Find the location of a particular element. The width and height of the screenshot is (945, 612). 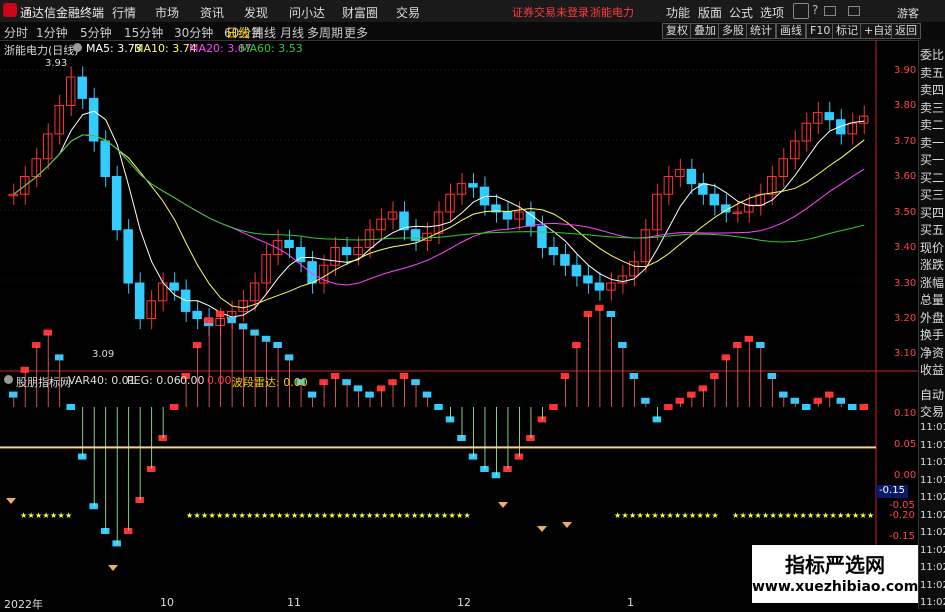

btn-diejia: 叠加 is located at coordinates (705, 31).